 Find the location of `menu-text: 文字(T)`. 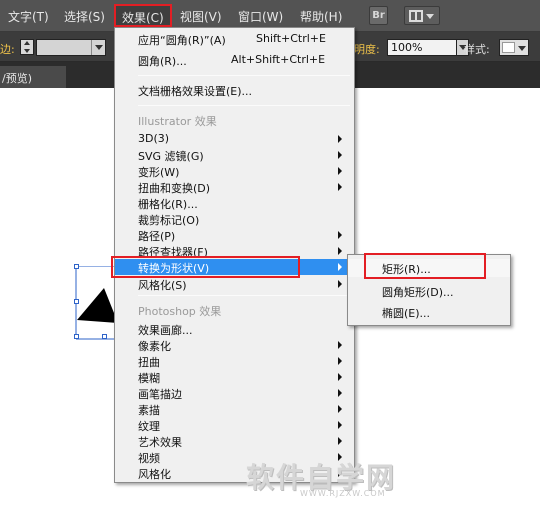

menu-text: 文字(T) is located at coordinates (28, 16).